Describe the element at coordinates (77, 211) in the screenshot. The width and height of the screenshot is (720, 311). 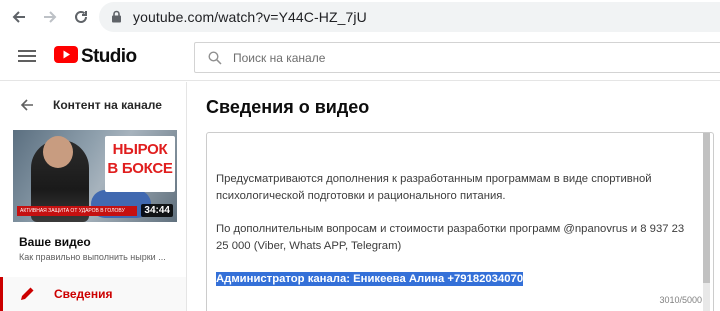
I see `thumbnail-banner: АКТИВНАЯ ЗАЩИТА ОТ УДАРОВ В ГОЛОВУ` at that location.